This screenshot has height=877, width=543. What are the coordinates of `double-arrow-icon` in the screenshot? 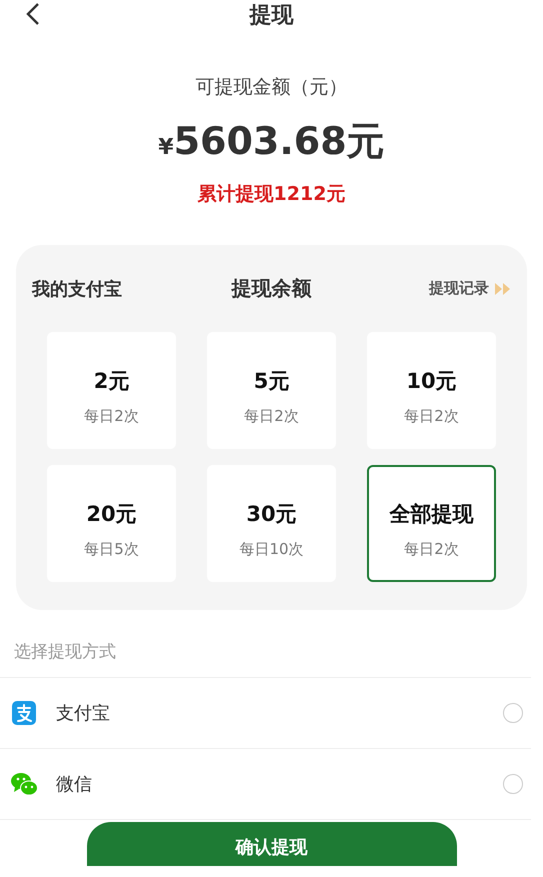 It's located at (503, 288).